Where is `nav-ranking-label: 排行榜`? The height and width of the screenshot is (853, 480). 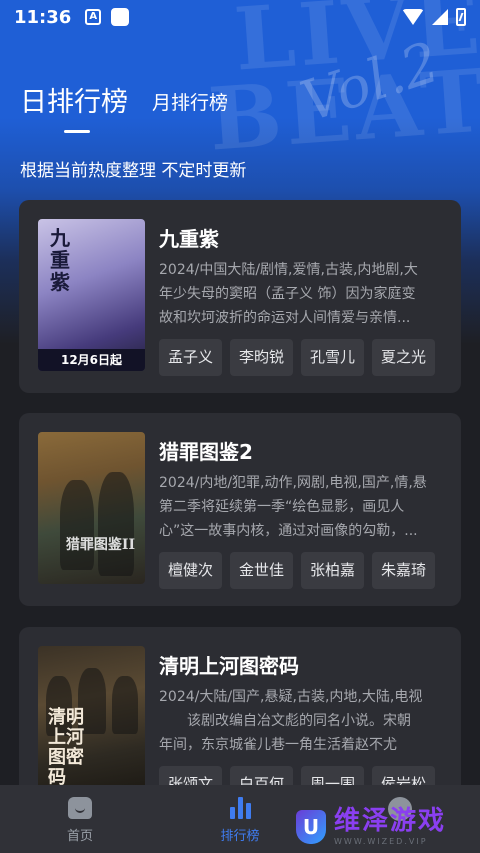 nav-ranking-label: 排行榜 is located at coordinates (240, 836).